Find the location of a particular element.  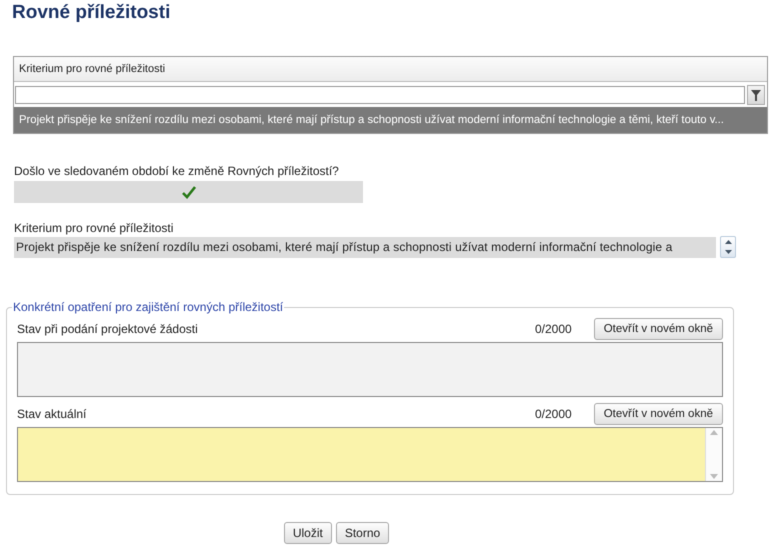

scrollbar is located at coordinates (713, 454).